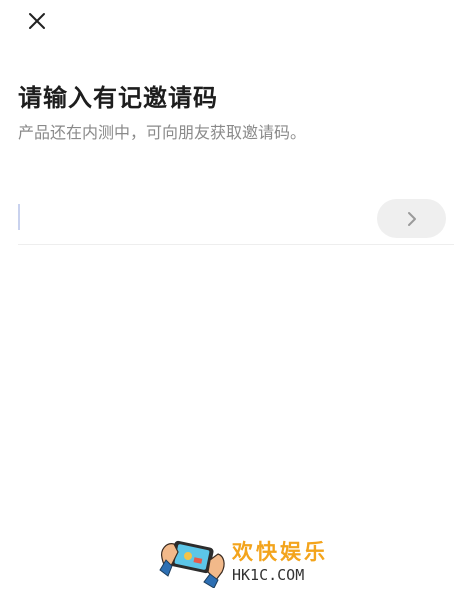 The width and height of the screenshot is (474, 592). I want to click on watermark-logo: 欢快娱乐 HK1C.COM, so click(243, 559).